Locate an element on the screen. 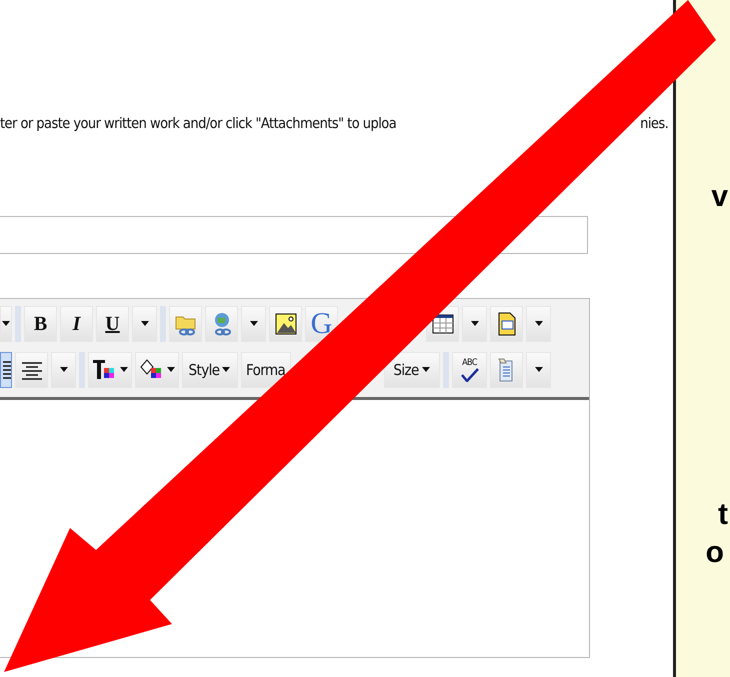 This screenshot has height=677, width=730. italic-button: I is located at coordinates (76, 324).